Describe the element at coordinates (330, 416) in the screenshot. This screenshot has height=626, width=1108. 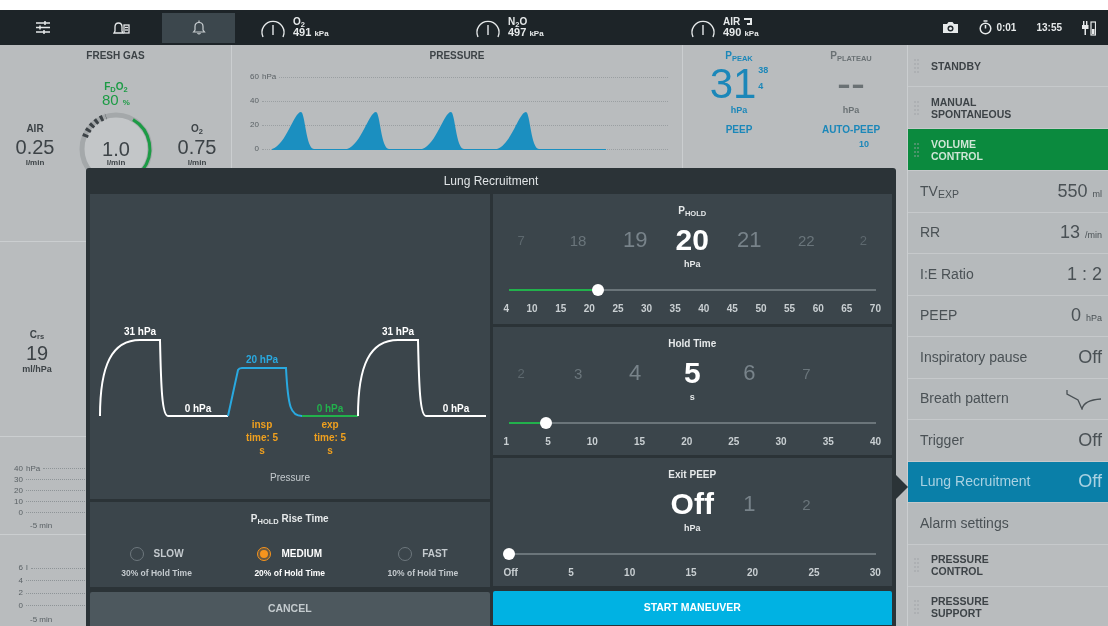
I see `exit-pressure-line` at that location.